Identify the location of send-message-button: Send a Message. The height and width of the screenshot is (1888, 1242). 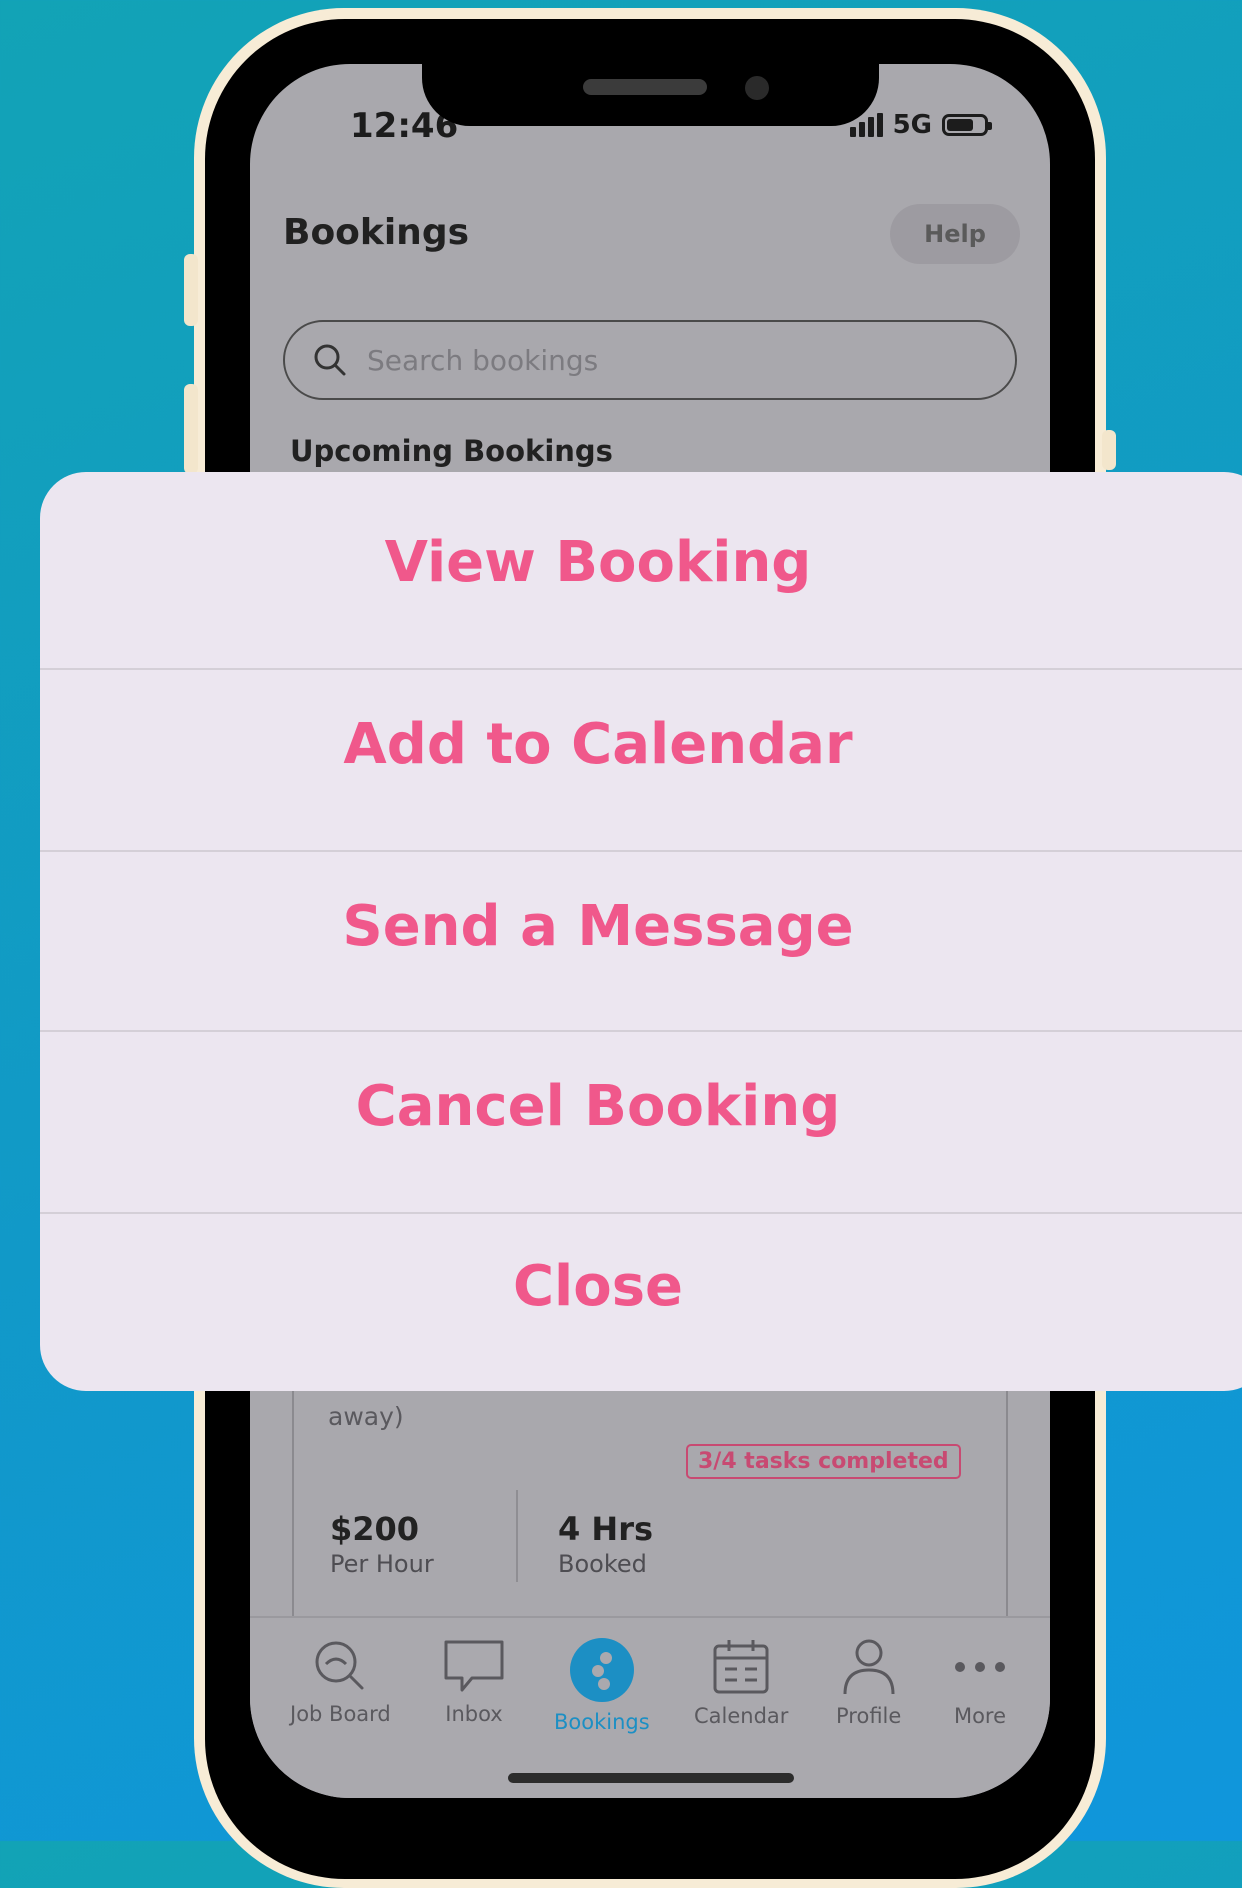
(641, 926).